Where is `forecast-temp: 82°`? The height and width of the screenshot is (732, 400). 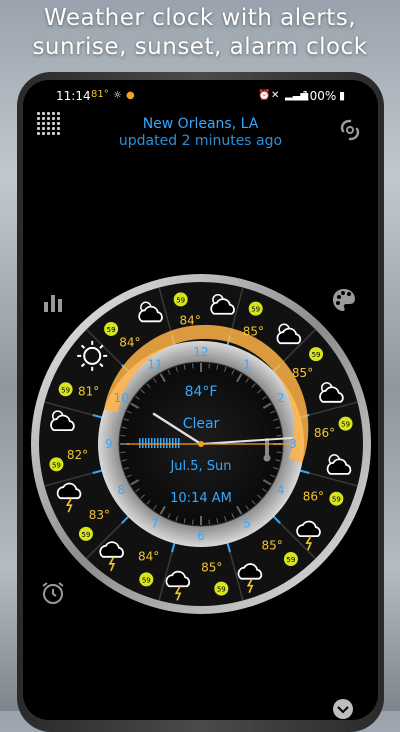
forecast-temp: 82° is located at coordinates (77, 455).